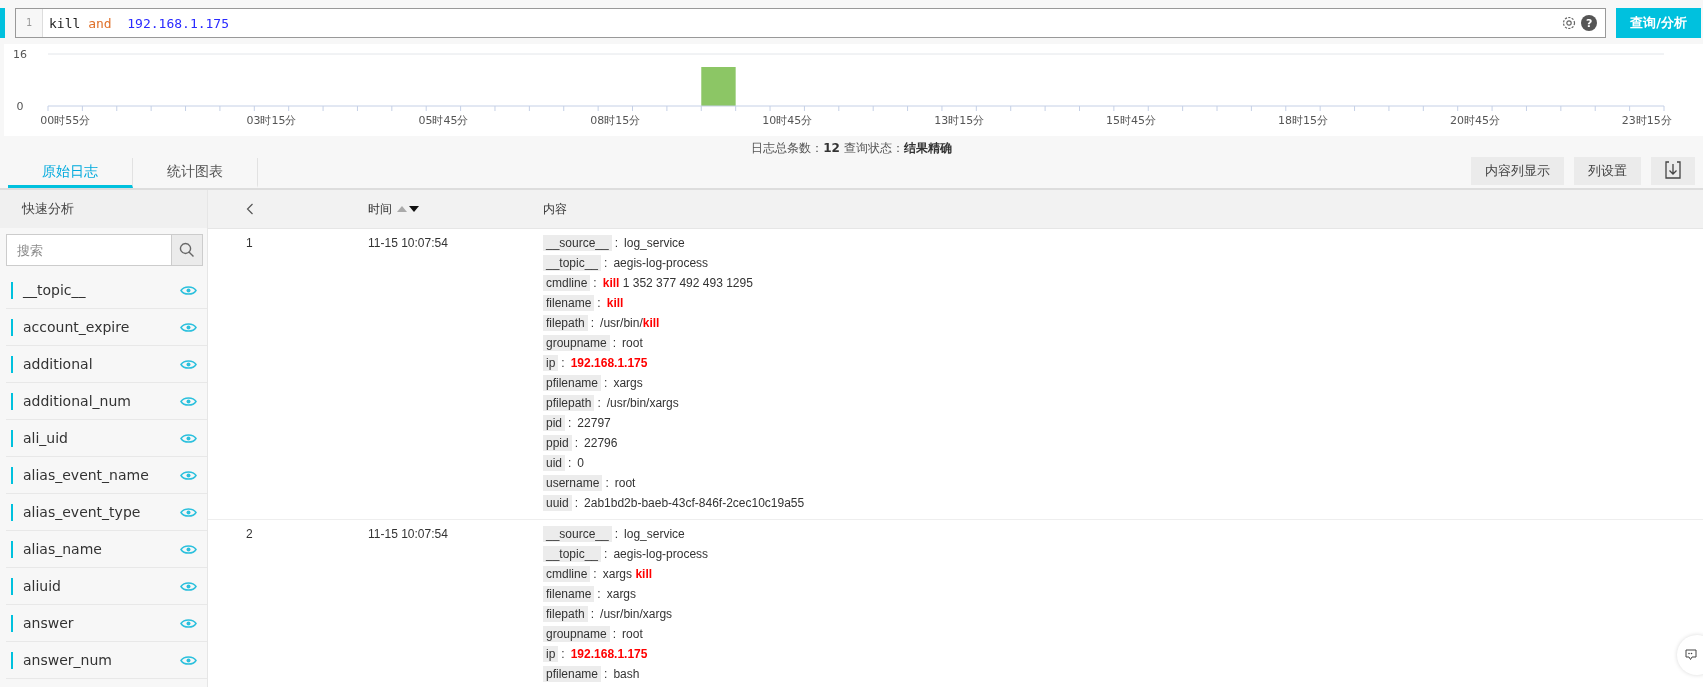 The image size is (1703, 687). What do you see at coordinates (601, 443) in the screenshot?
I see `field-value: 22796` at bounding box center [601, 443].